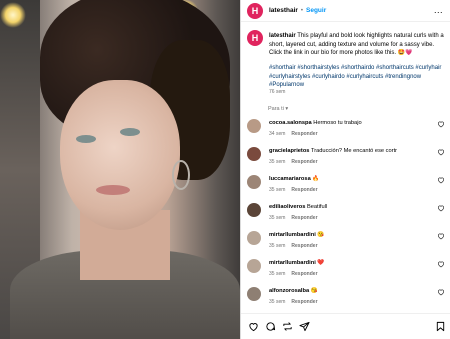 This screenshot has height=339, width=450. I want to click on comment-text: Hermoso tu trabajo, so click(336, 123).